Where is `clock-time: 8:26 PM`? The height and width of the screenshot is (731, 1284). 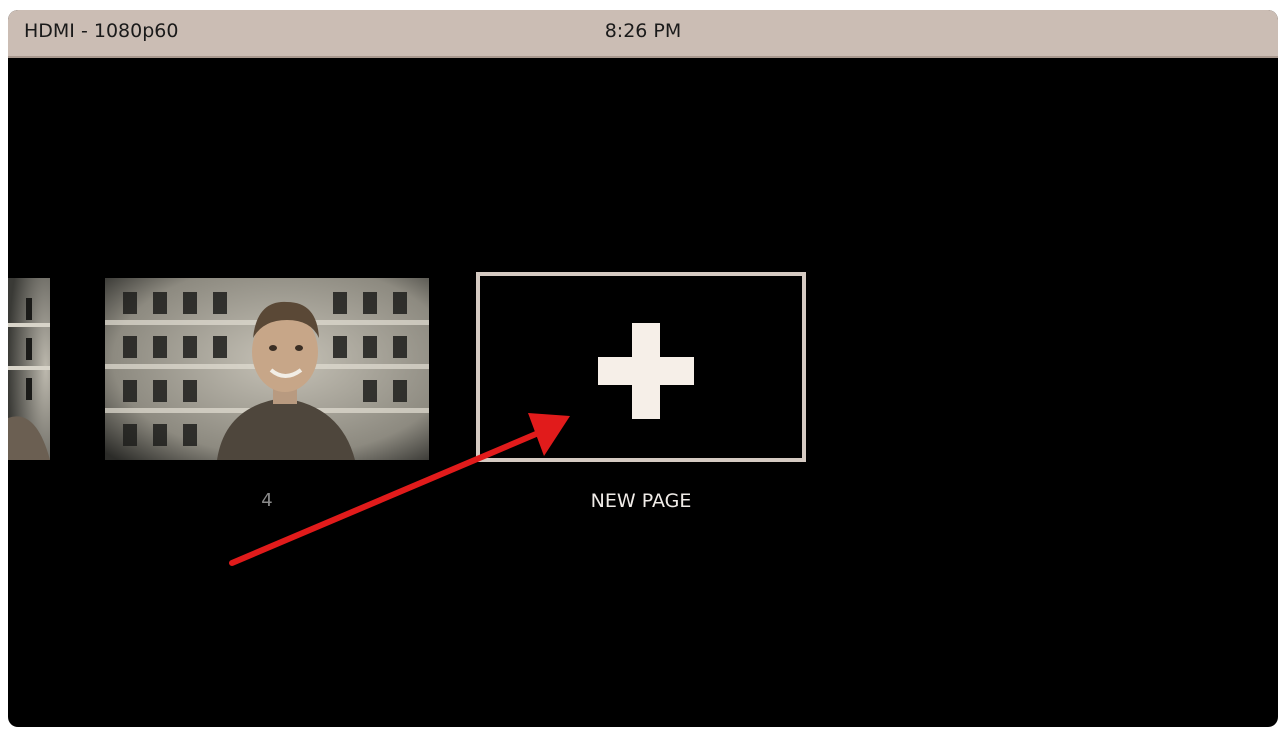
clock-time: 8:26 PM is located at coordinates (643, 31).